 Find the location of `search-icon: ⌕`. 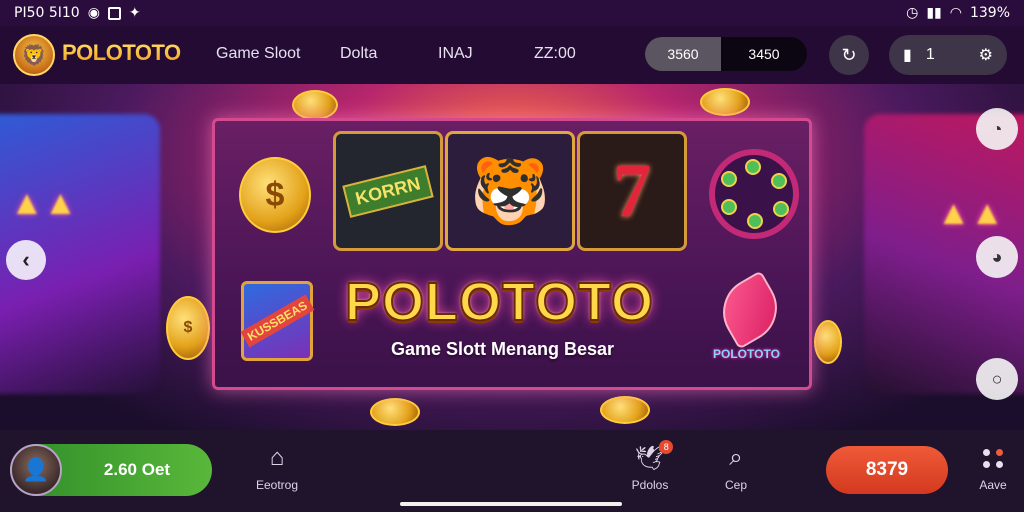

search-icon: ⌕ is located at coordinates (736, 457).